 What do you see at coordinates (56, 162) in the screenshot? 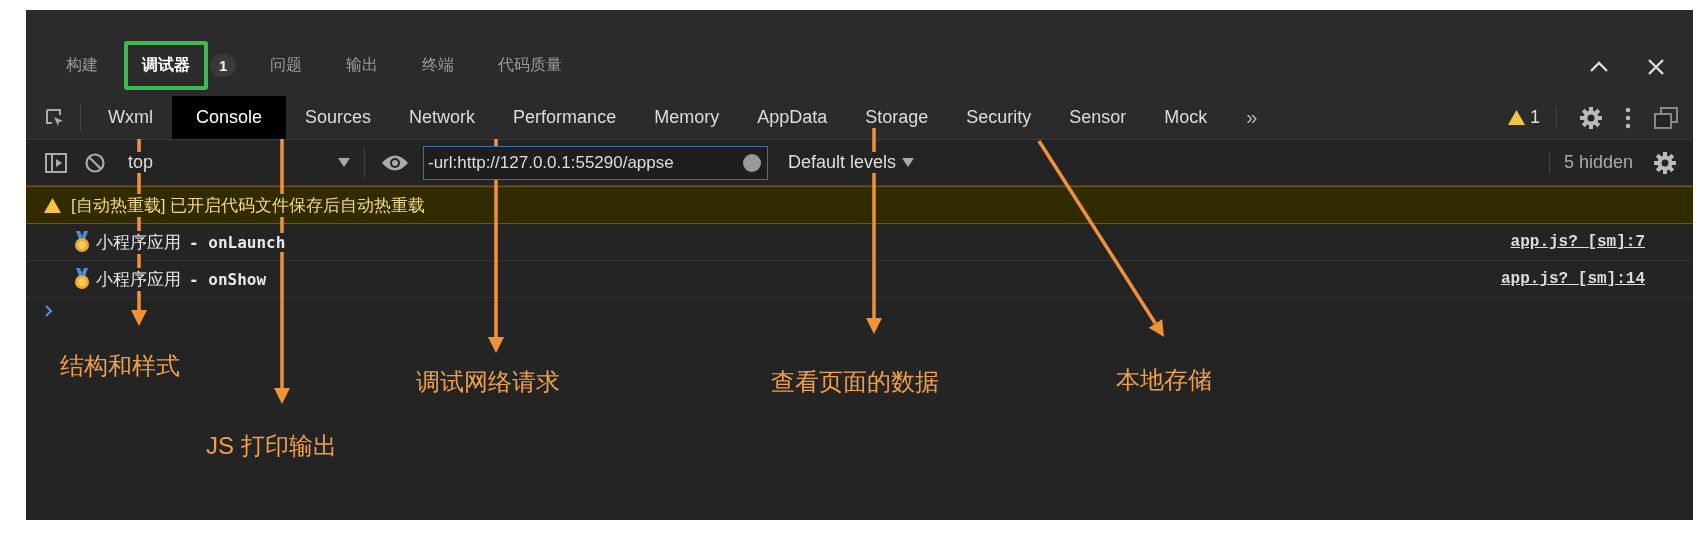
I see `sidebar-toggle-icon` at bounding box center [56, 162].